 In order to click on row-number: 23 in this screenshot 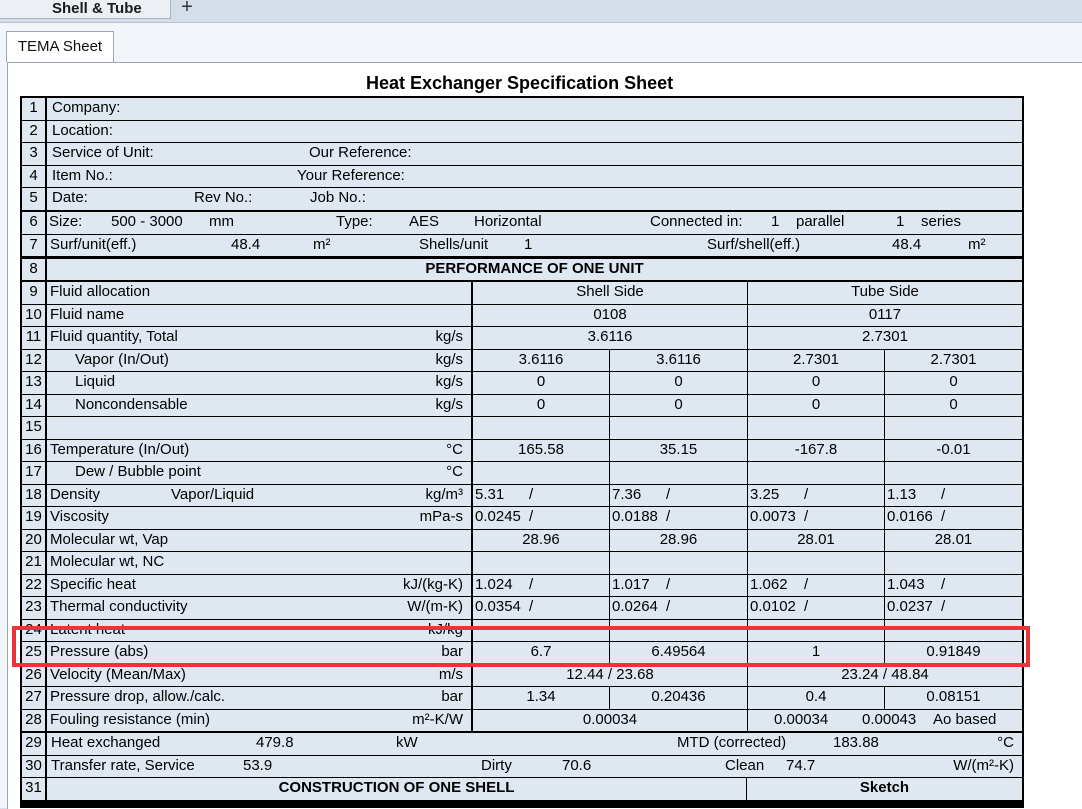, I will do `click(33, 608)`.